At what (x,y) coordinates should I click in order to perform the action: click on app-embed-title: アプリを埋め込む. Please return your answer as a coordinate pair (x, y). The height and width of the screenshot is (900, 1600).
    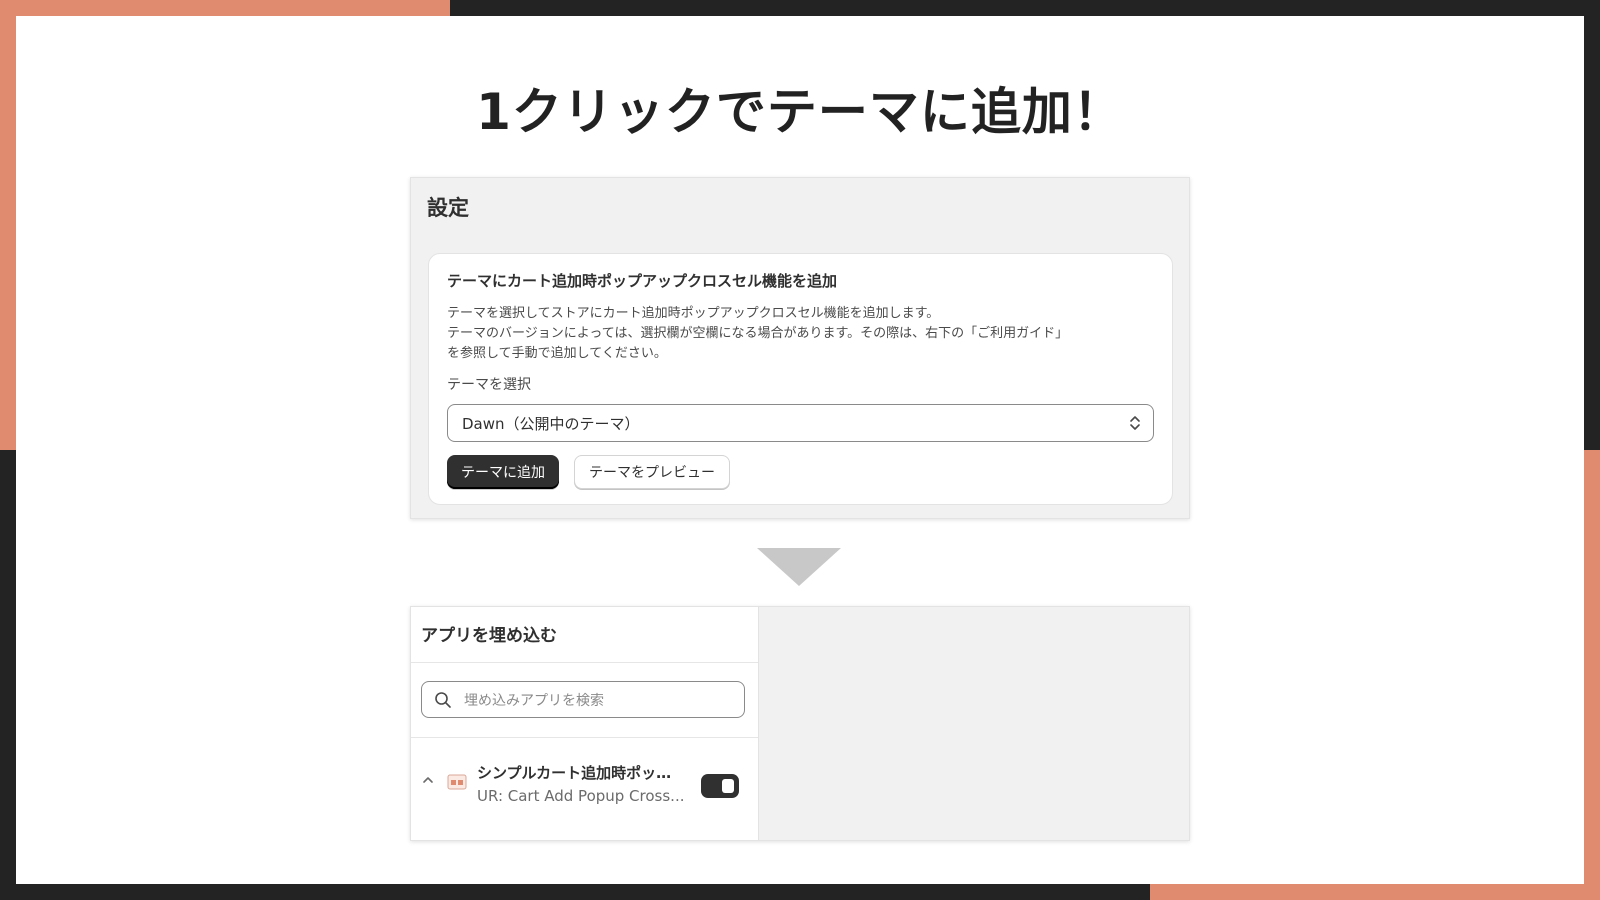
    Looking at the image, I should click on (489, 636).